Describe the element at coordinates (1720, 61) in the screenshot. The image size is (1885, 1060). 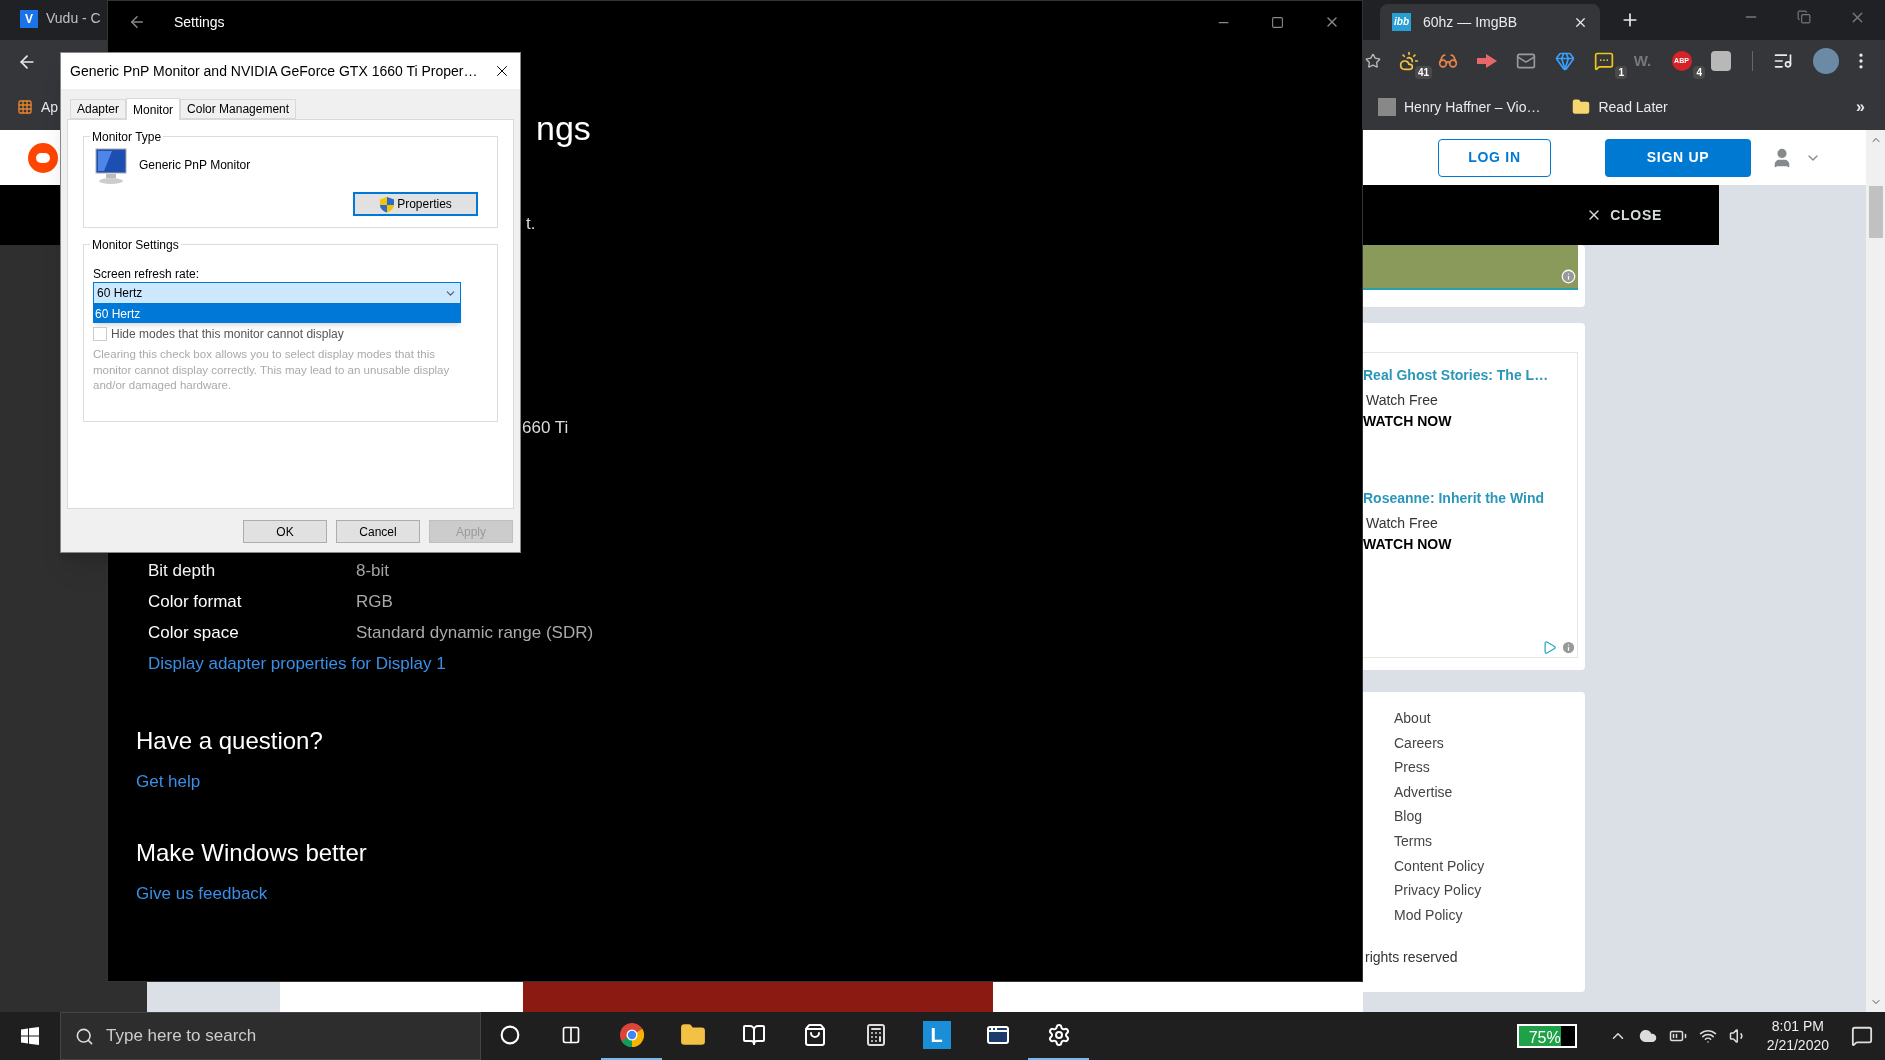
I see `extension-icon` at that location.